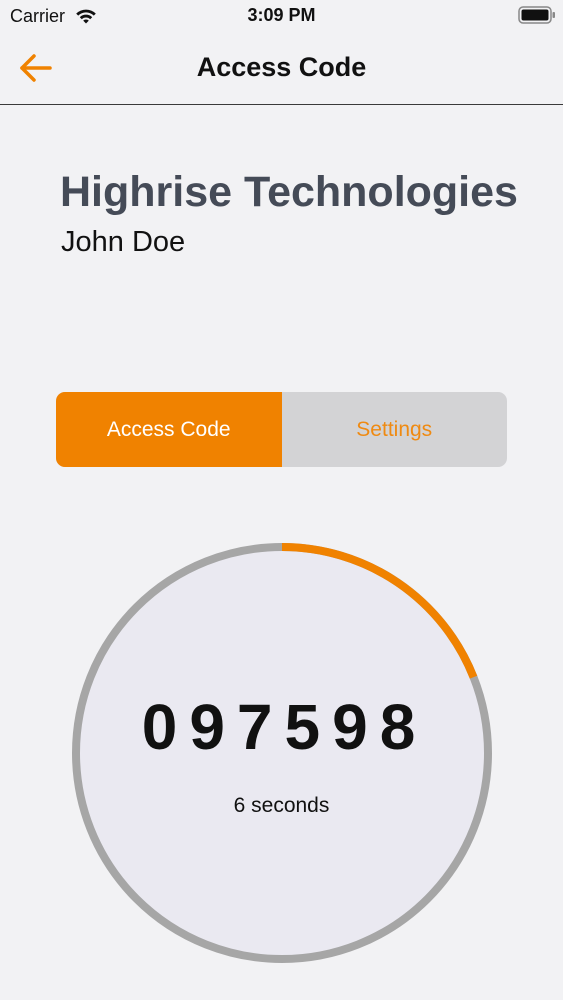 The height and width of the screenshot is (1000, 563). What do you see at coordinates (395, 429) in the screenshot?
I see `tab-settings: Settings` at bounding box center [395, 429].